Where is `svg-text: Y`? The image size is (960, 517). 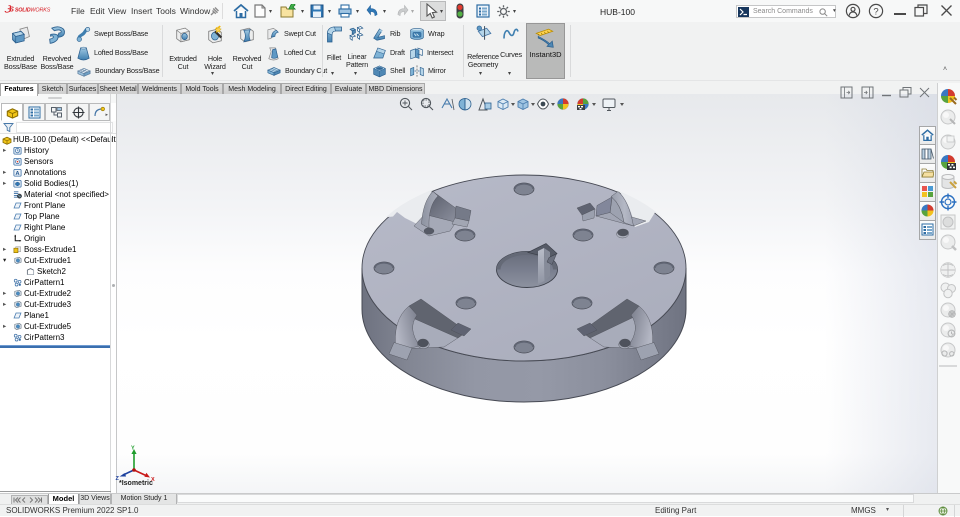 svg-text: Y is located at coordinates (133, 449).